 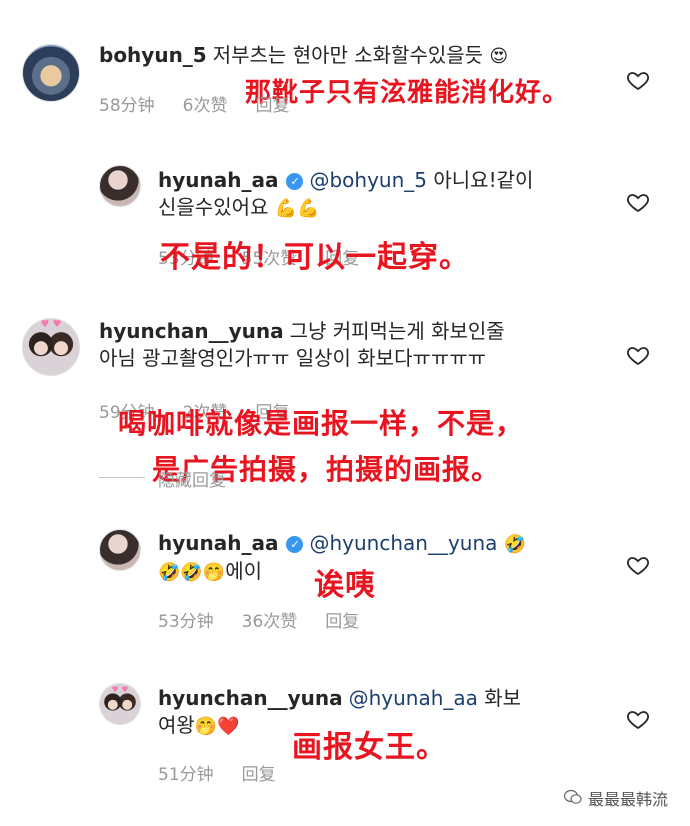 I want to click on mention-link: @hyunchan__yuna, so click(x=403, y=543).